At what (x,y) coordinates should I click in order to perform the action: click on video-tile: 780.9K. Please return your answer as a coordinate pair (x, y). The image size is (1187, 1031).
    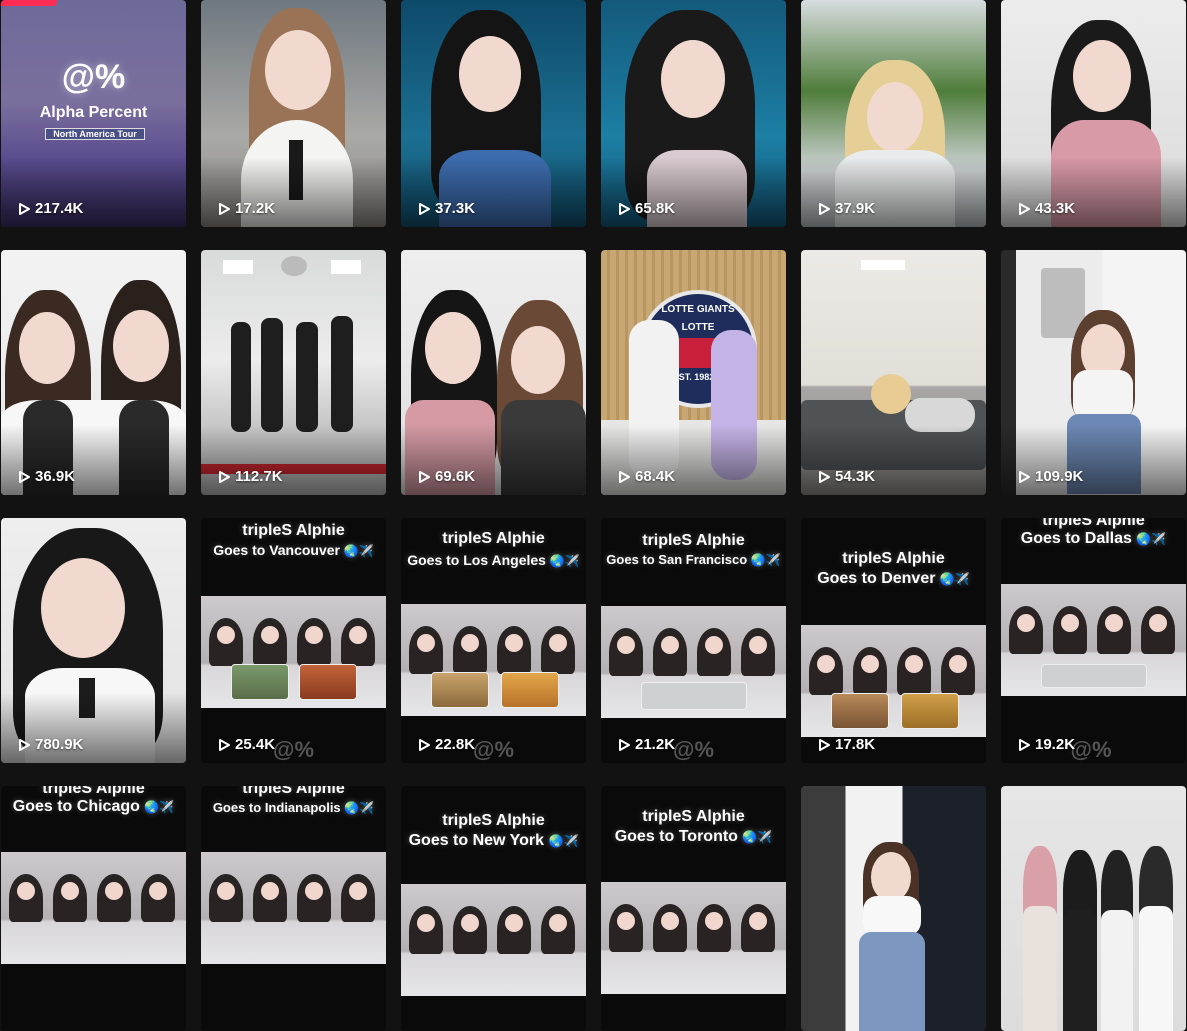
    Looking at the image, I should click on (93, 640).